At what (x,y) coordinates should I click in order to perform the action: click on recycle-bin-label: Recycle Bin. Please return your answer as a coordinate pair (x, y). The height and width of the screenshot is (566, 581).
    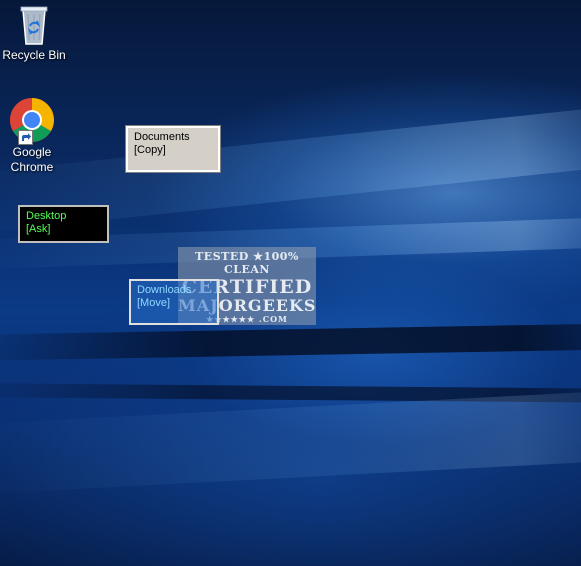
    Looking at the image, I should click on (34, 55).